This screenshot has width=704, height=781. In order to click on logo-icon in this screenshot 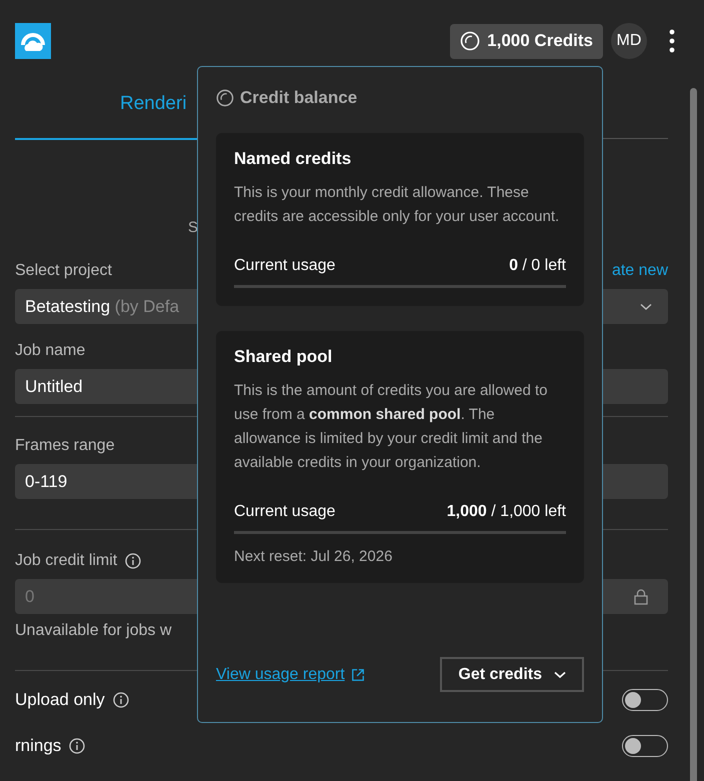, I will do `click(33, 41)`.